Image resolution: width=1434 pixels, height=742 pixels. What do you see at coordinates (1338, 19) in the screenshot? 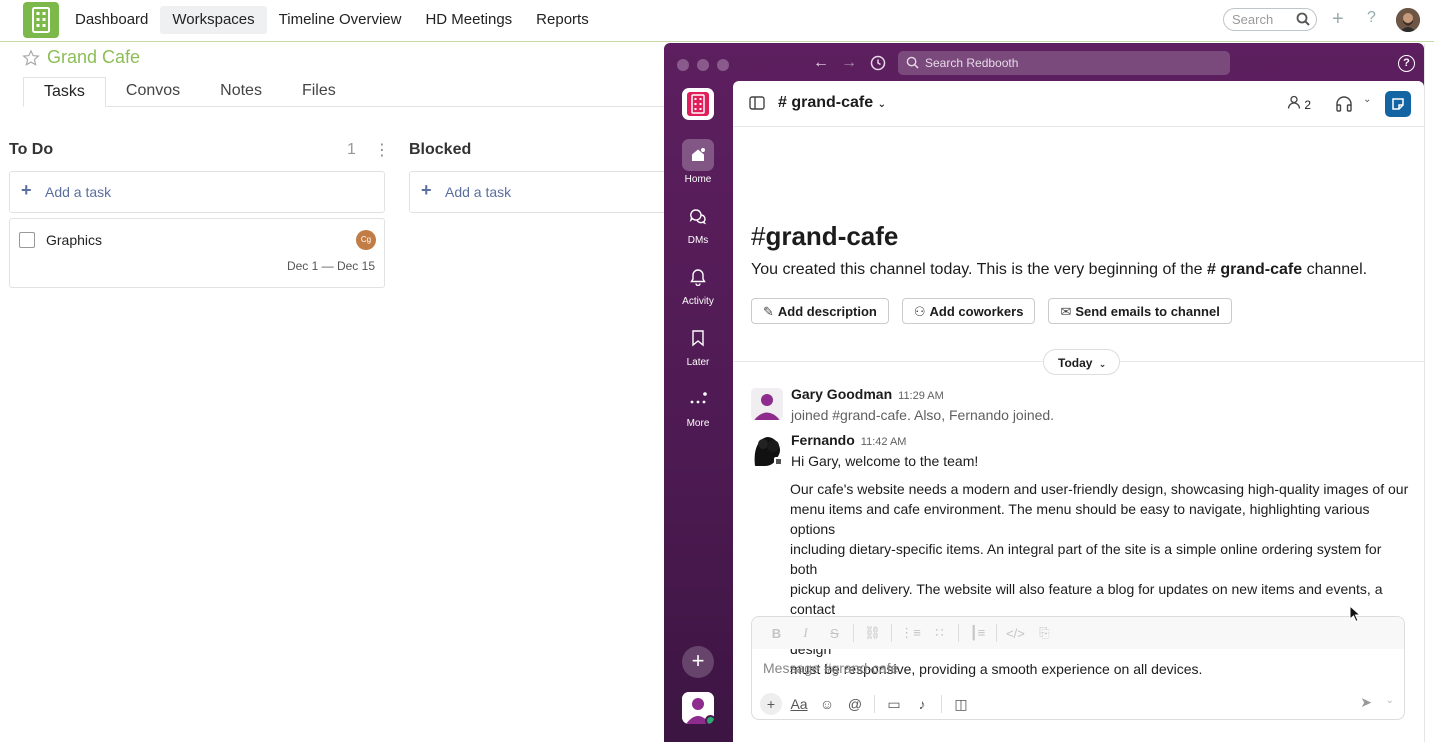
I see `add-icon: +` at bounding box center [1338, 19].